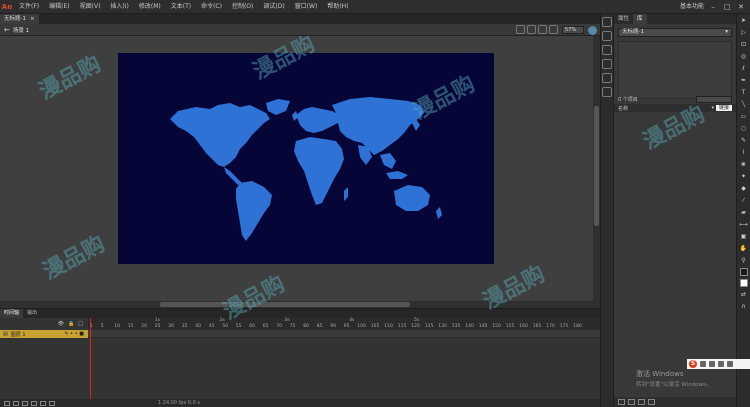  What do you see at coordinates (651, 402) in the screenshot?
I see `delete-icon` at bounding box center [651, 402].